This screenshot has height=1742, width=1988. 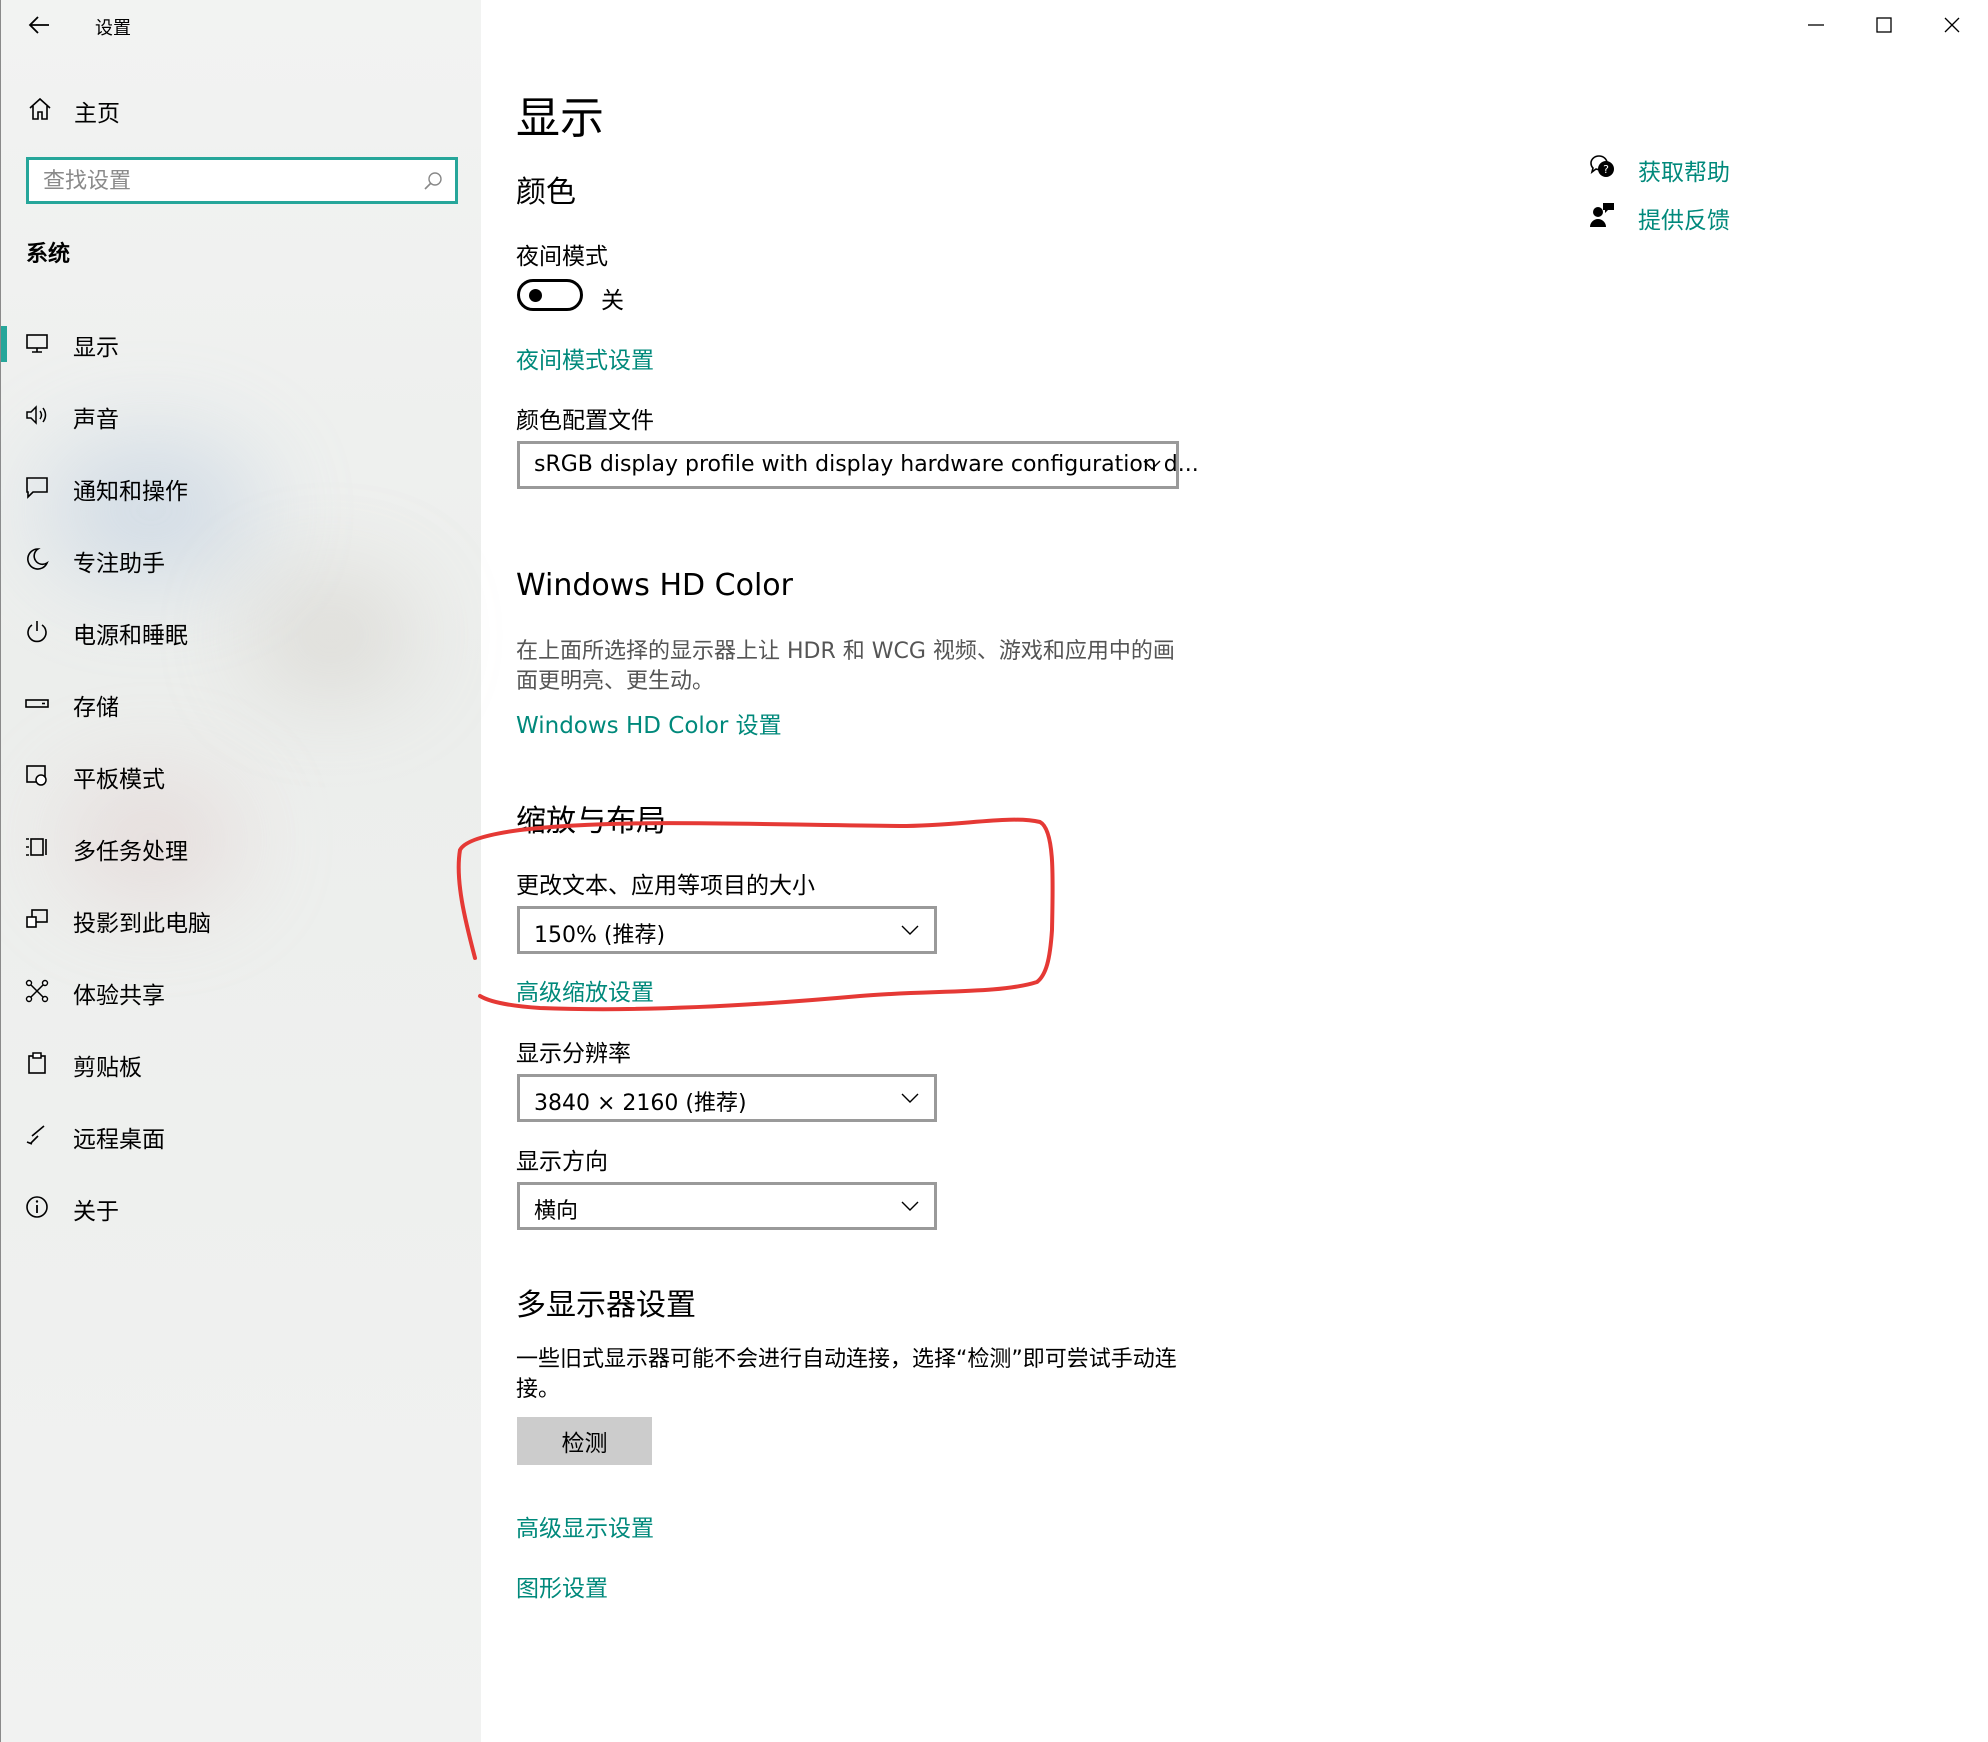 What do you see at coordinates (37, 488) in the screenshot?
I see `notification-icon` at bounding box center [37, 488].